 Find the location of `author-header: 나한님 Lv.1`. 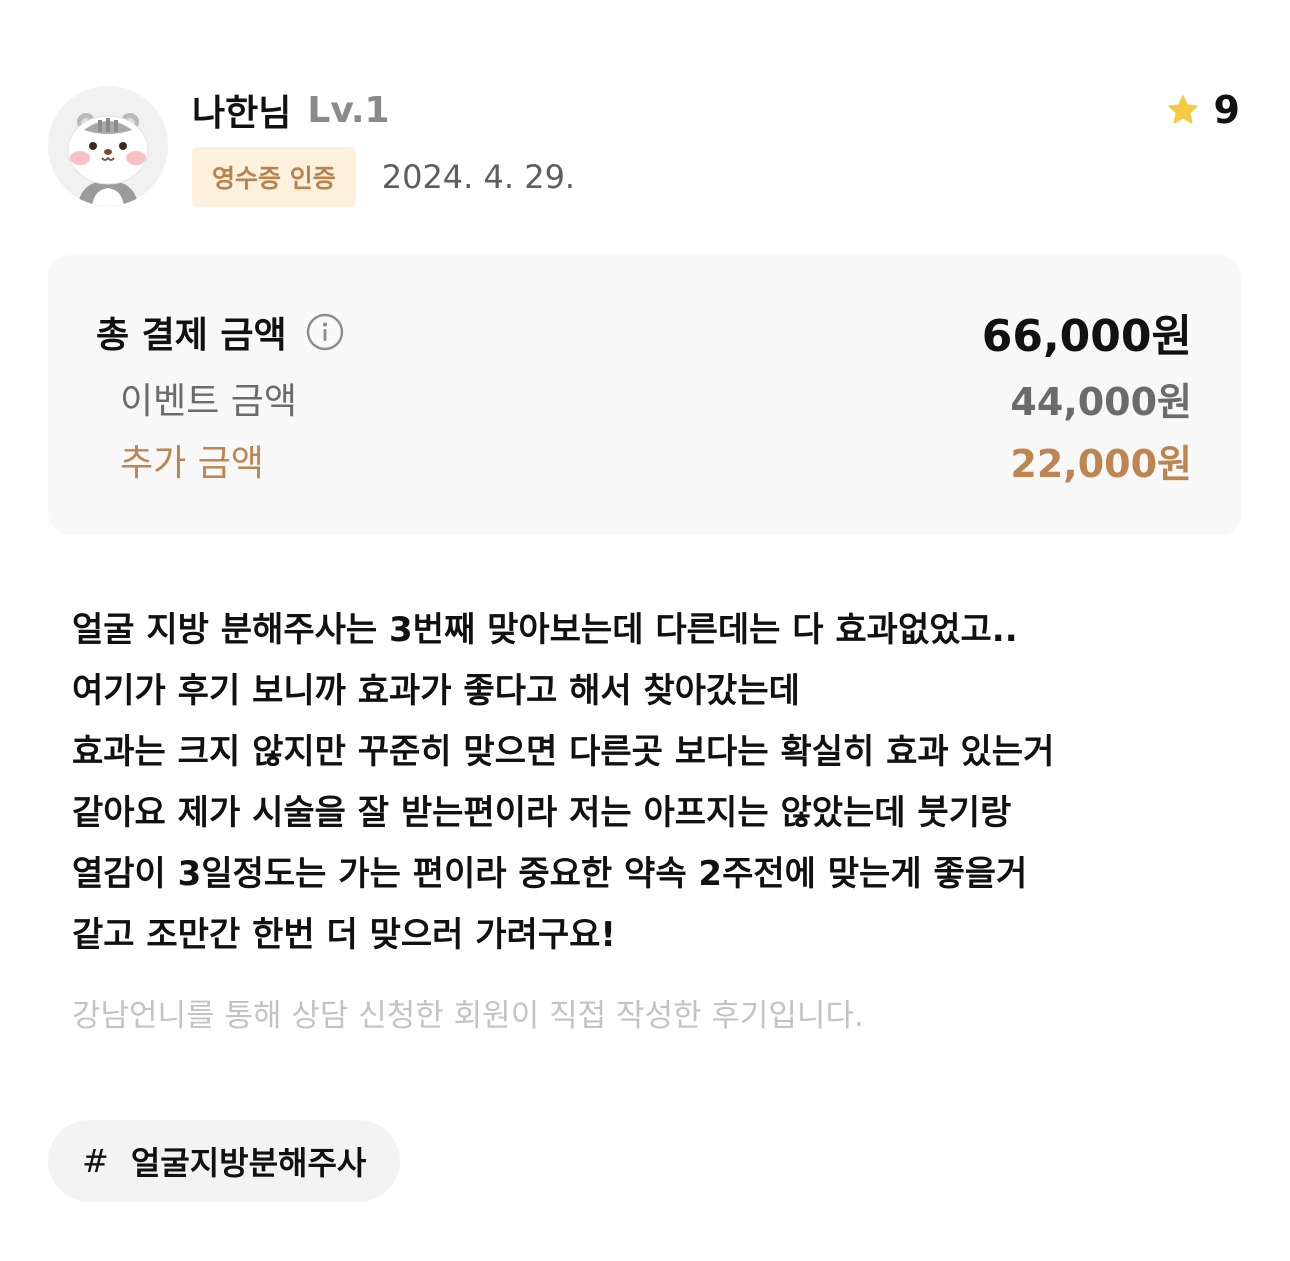

author-header: 나한님 Lv.1 is located at coordinates (291, 110).